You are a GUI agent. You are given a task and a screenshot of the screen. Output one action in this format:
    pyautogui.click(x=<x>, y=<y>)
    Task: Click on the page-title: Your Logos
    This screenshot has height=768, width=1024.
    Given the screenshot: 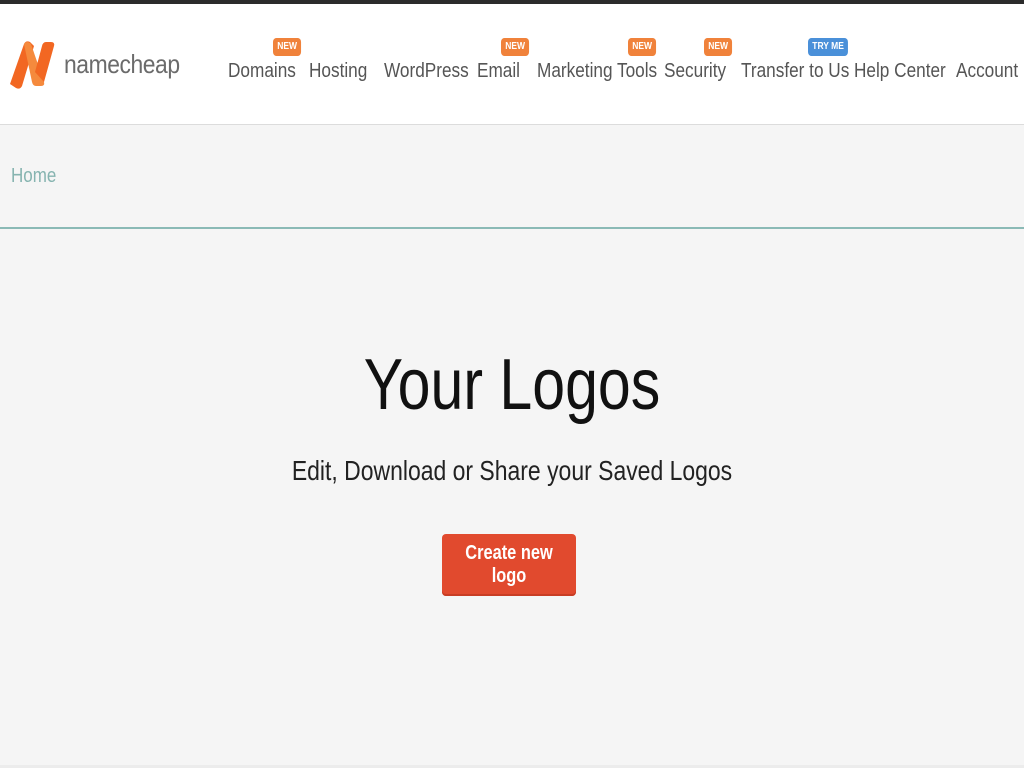 What is the action you would take?
    pyautogui.click(x=512, y=385)
    